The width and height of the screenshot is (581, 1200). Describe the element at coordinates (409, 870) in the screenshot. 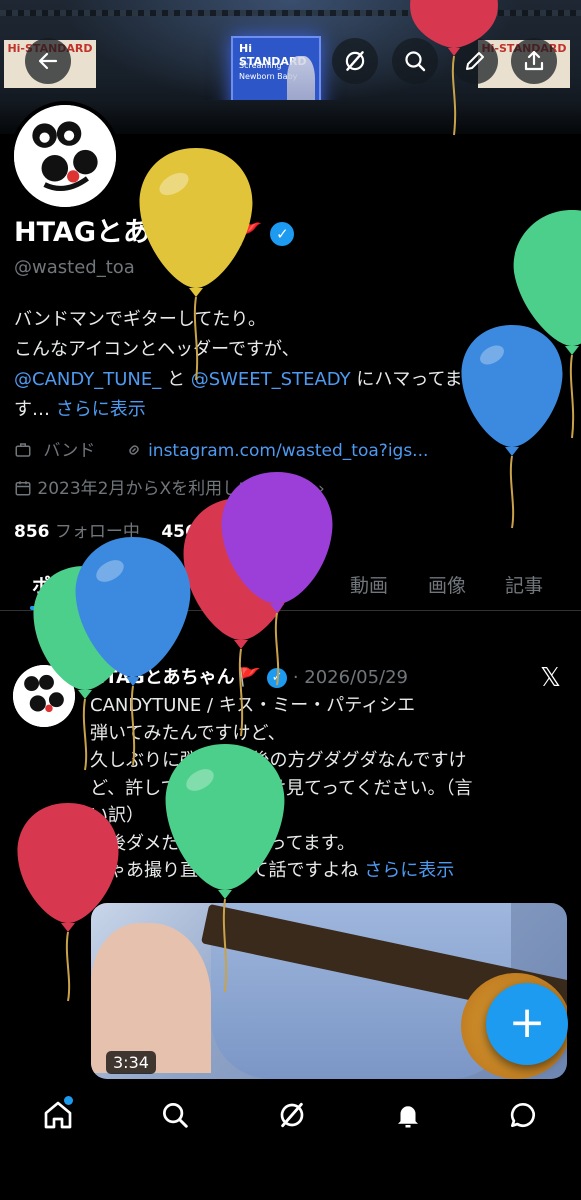

I see `tweet-show-more-link: さらに表示` at that location.